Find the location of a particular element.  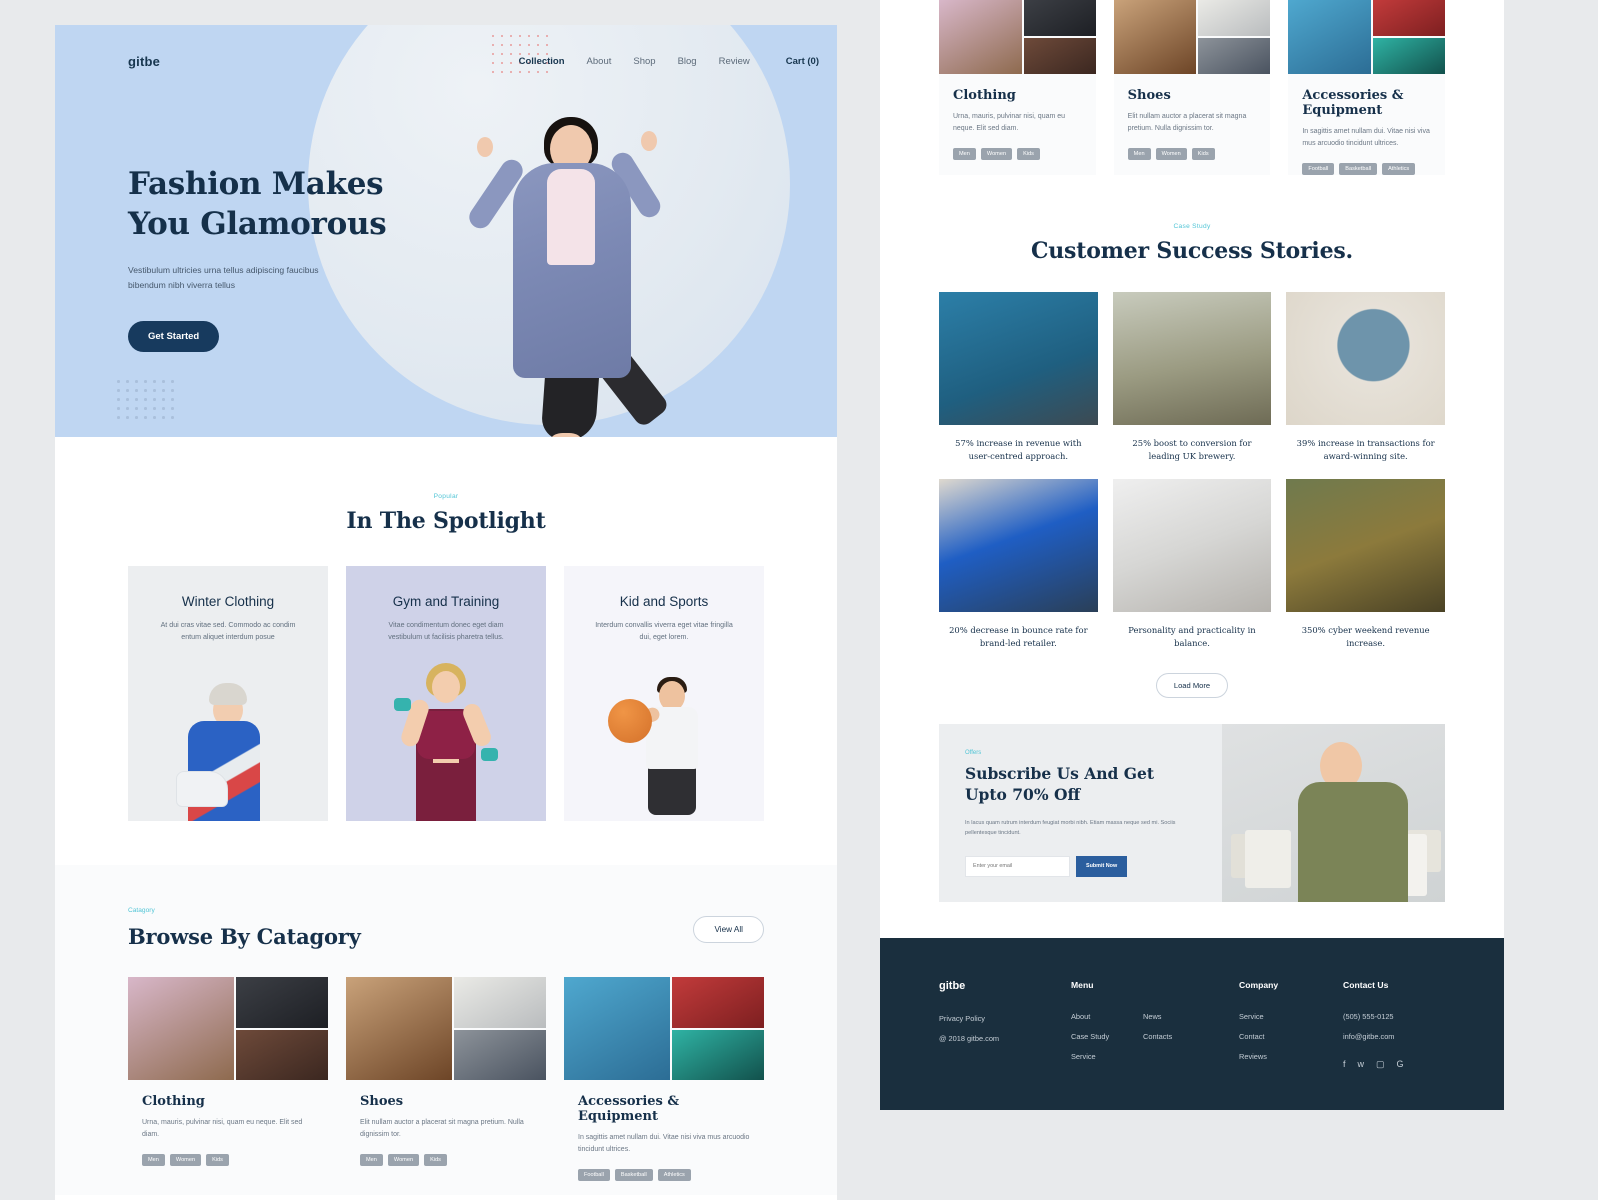

shoes-image-collage is located at coordinates (1192, 37).